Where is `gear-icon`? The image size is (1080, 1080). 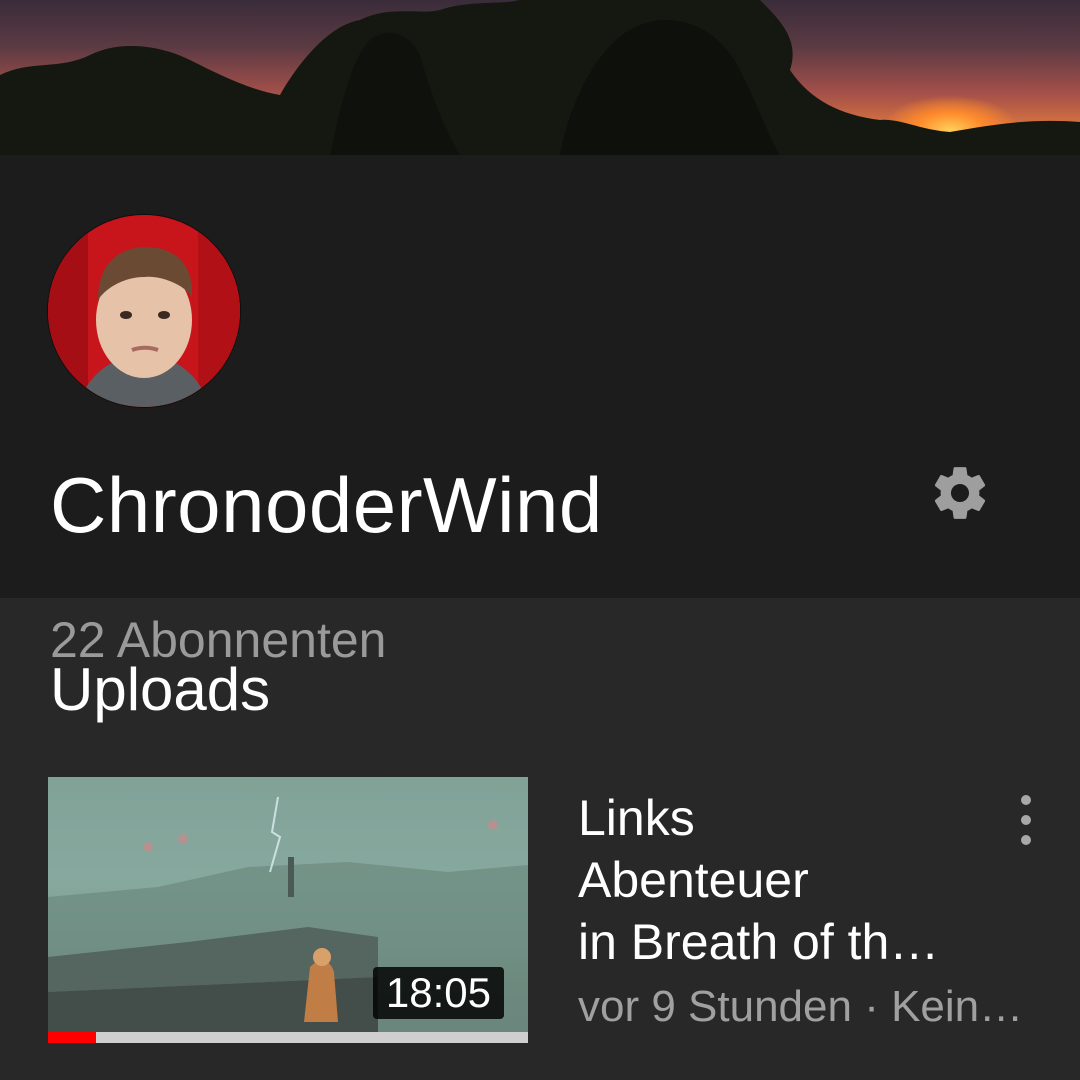 gear-icon is located at coordinates (960, 493).